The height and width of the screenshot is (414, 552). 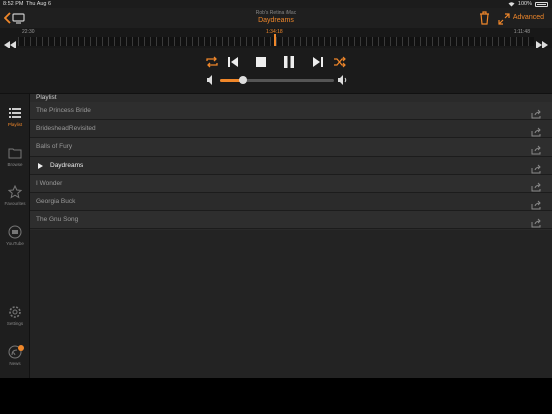 I want to click on sidebar-item-settings: Settings, so click(x=15, y=322).